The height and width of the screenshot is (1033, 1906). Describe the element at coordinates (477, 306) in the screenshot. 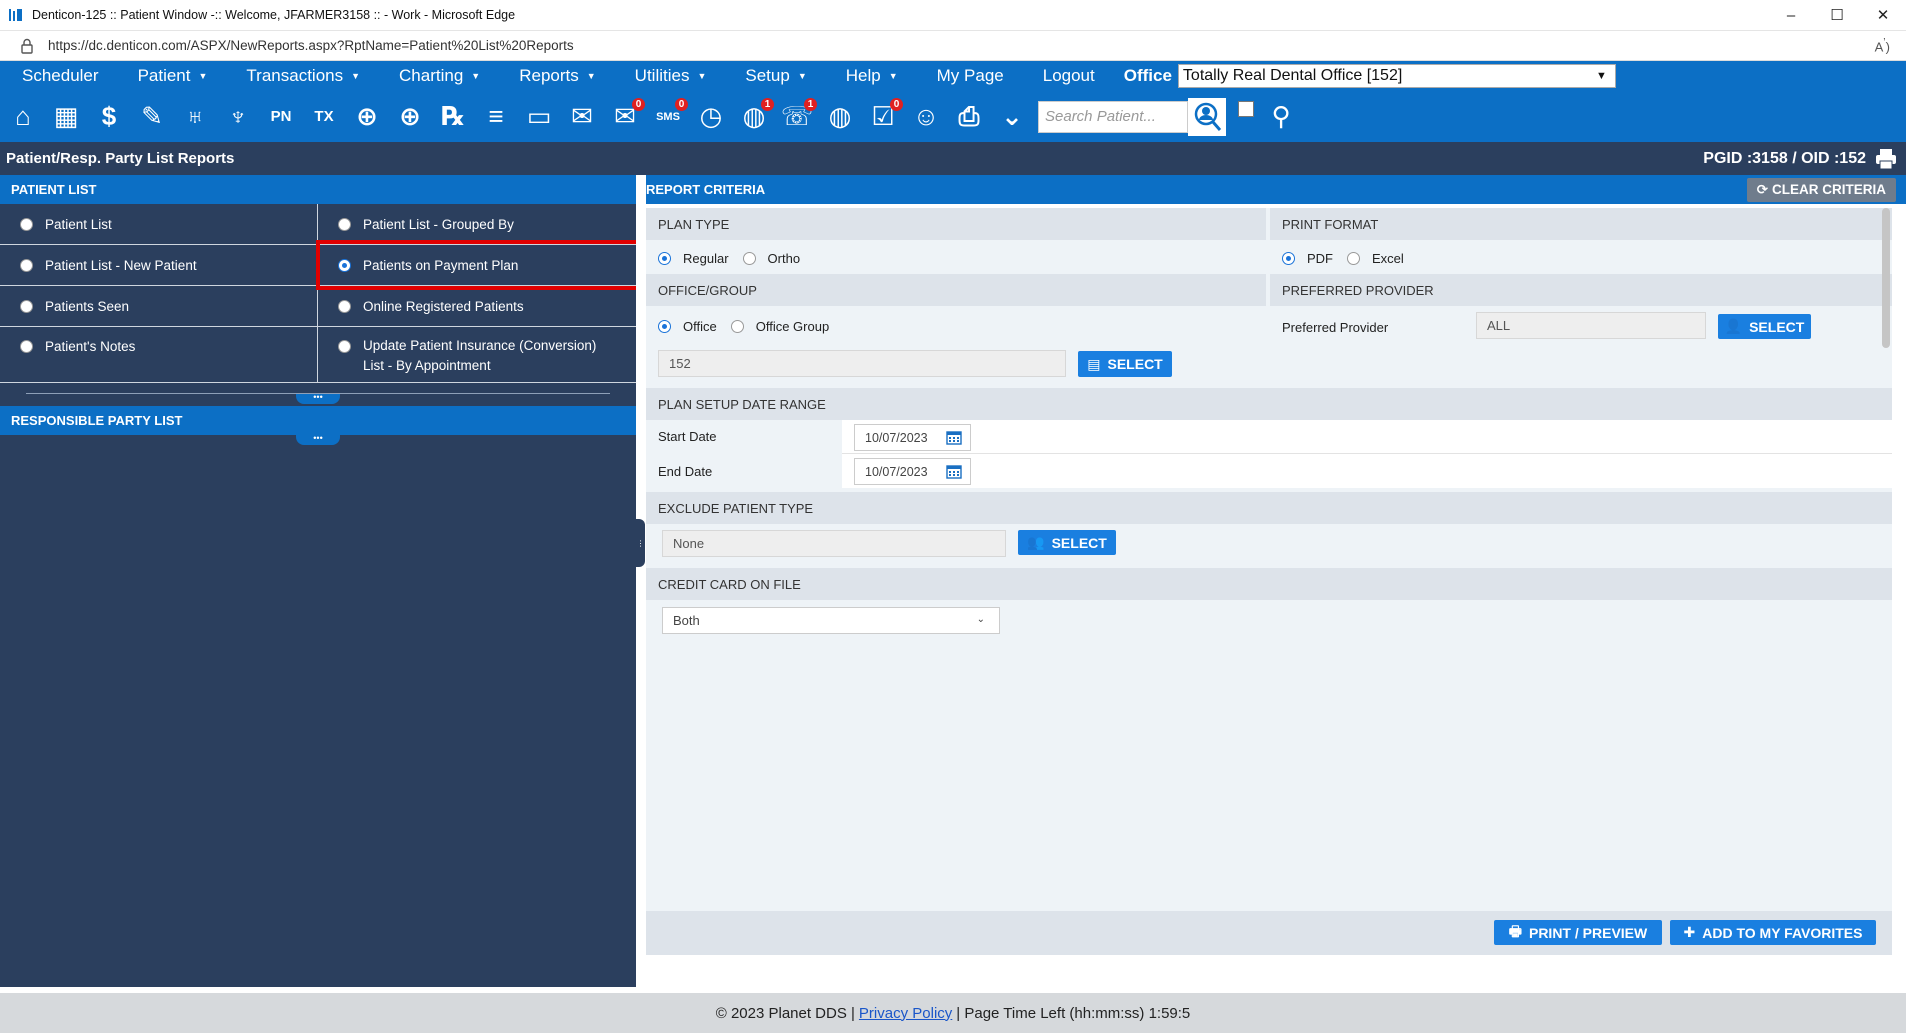

I see `option-online-registered-patients: Online Registered Patients` at that location.